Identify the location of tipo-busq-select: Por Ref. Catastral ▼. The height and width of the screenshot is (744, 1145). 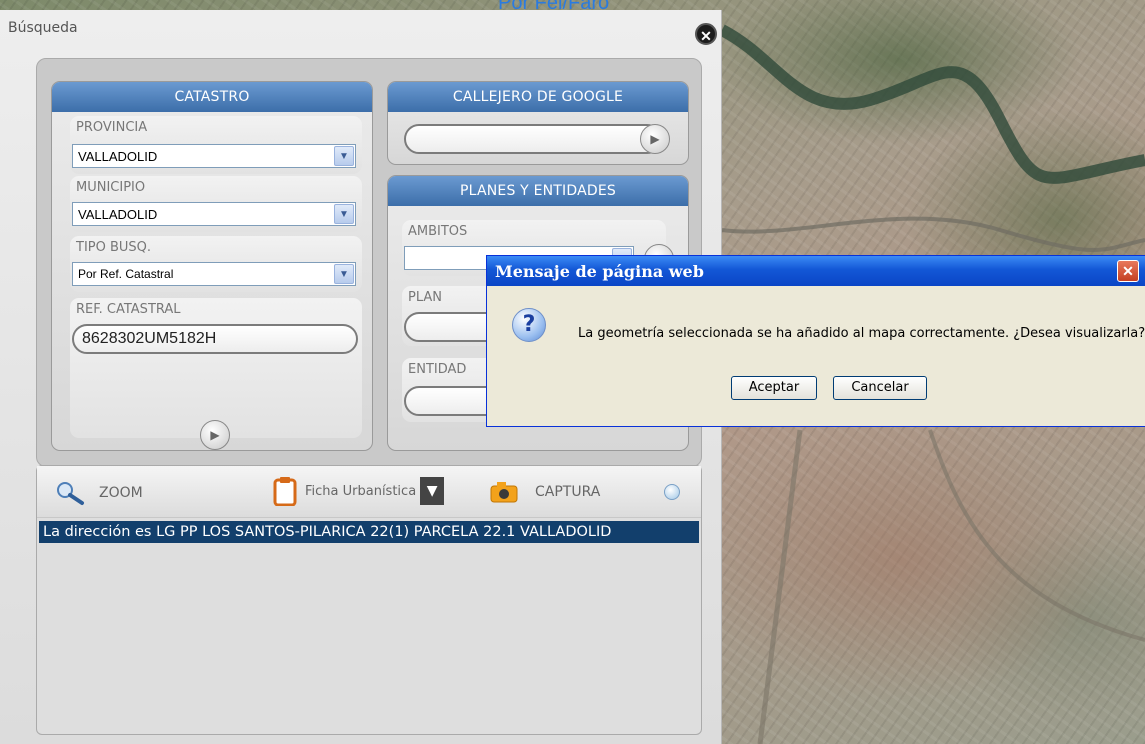
(214, 274).